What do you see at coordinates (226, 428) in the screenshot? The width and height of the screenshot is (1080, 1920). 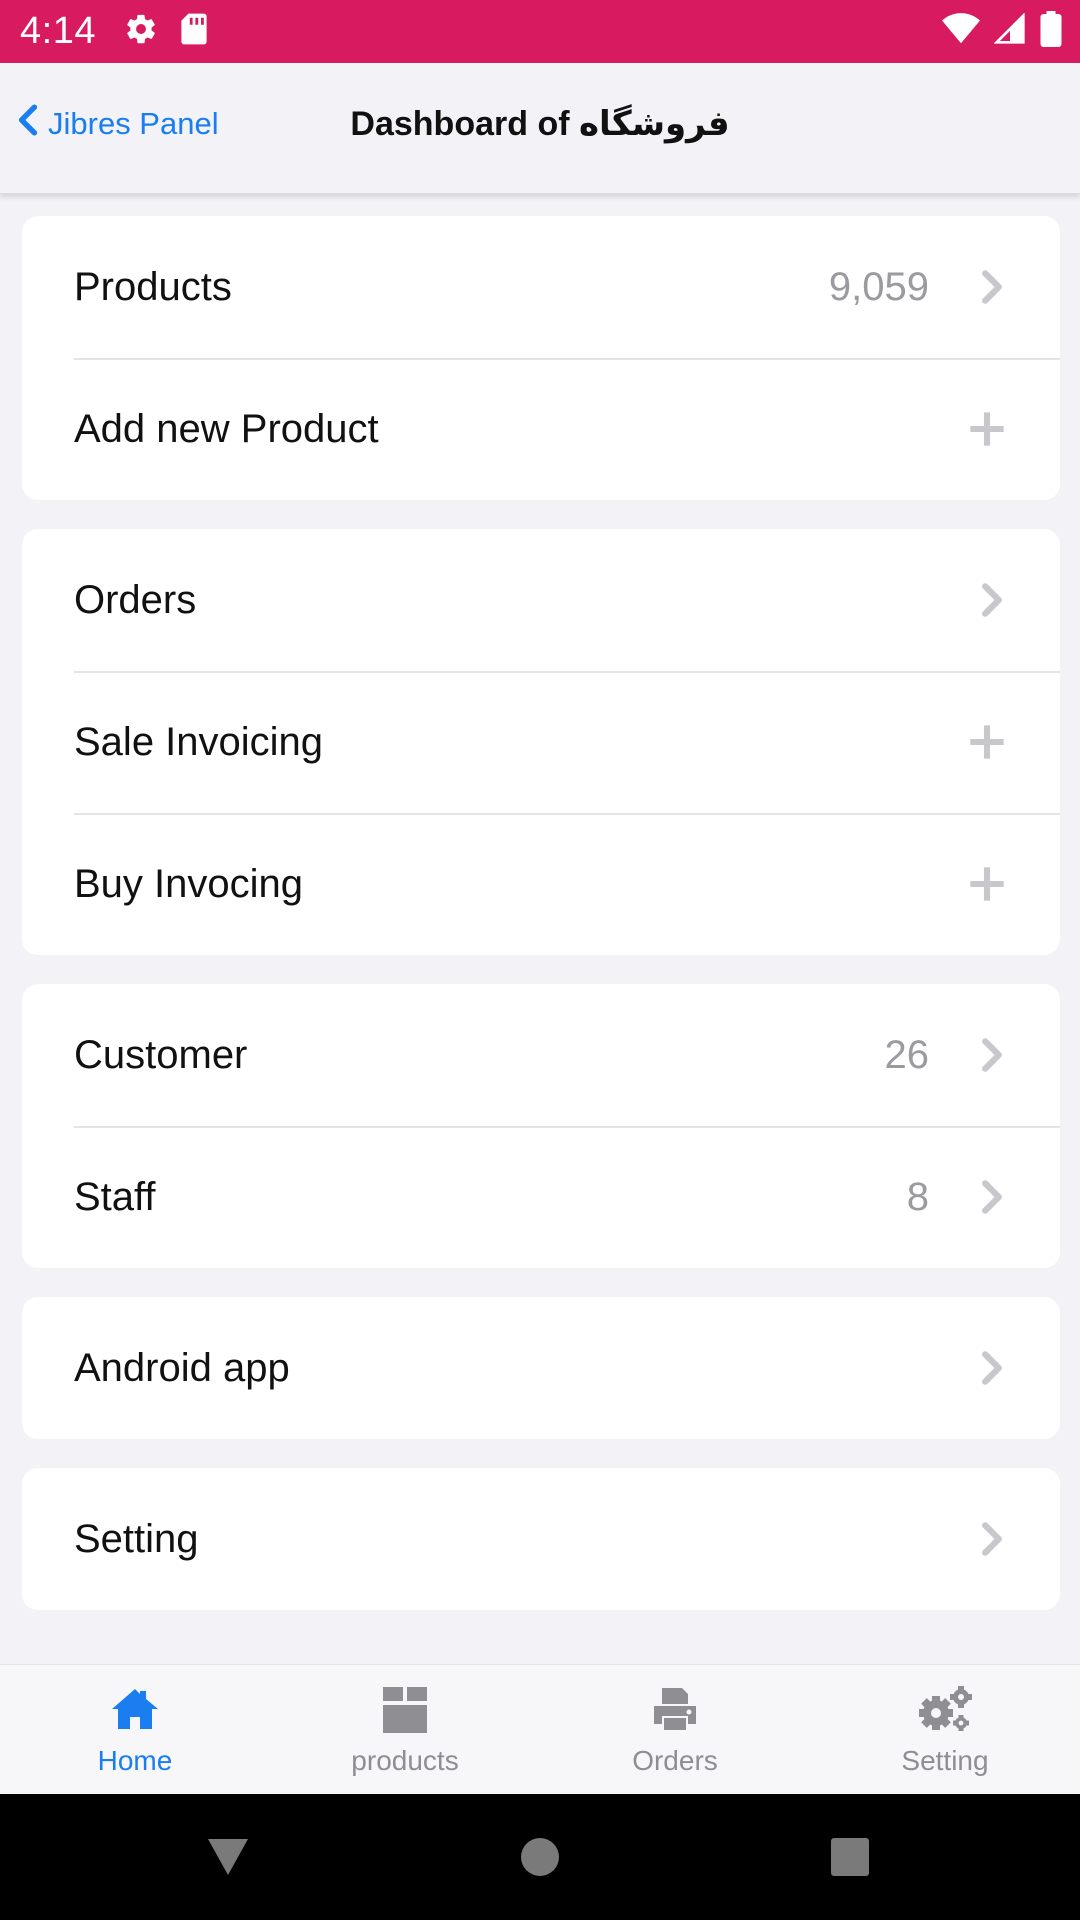 I see `menu-row-label: Add new Product` at bounding box center [226, 428].